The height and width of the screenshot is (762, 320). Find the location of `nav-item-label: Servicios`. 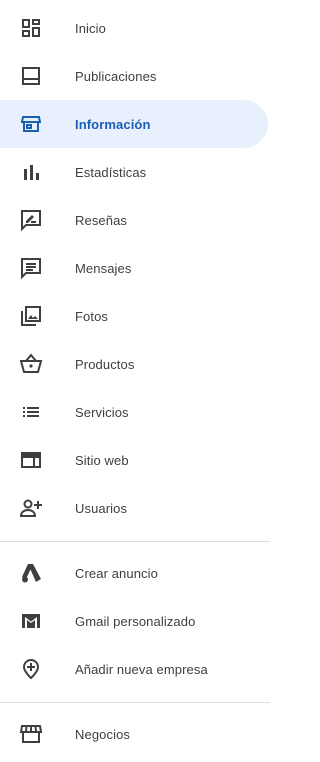

nav-item-label: Servicios is located at coordinates (102, 412).